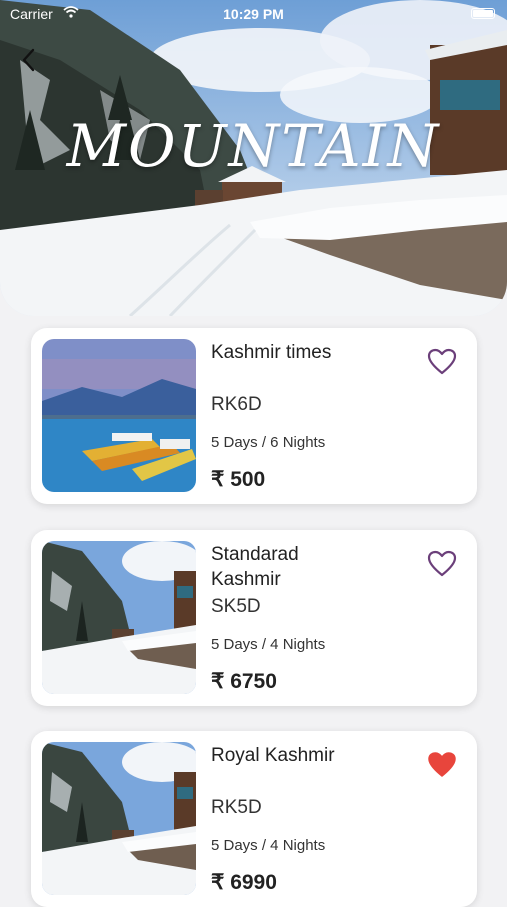 The image size is (507, 907). Describe the element at coordinates (236, 404) in the screenshot. I see `package-code: RK6D` at that location.